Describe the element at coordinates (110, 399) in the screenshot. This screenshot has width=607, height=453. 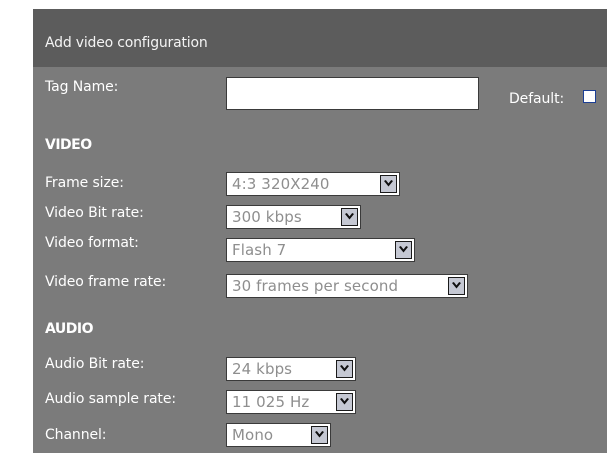
I see `audio-sample-rate-label: Audio sample rate:` at that location.